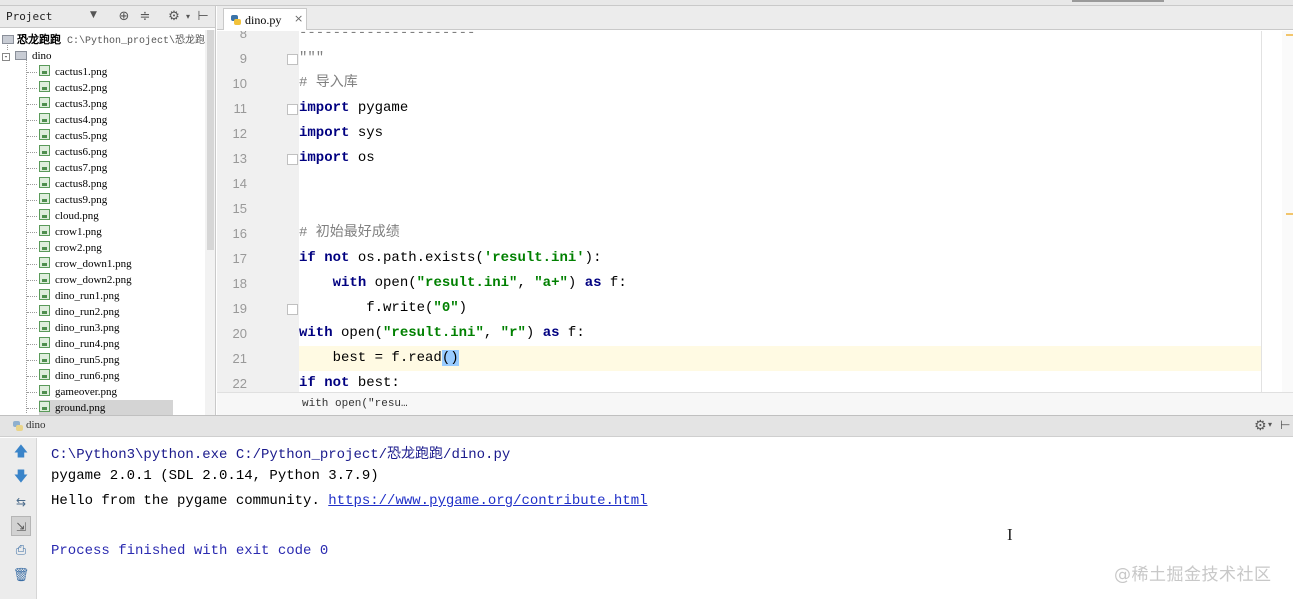 The height and width of the screenshot is (599, 1293). I want to click on collapse-all-icon: ≑, so click(145, 17).